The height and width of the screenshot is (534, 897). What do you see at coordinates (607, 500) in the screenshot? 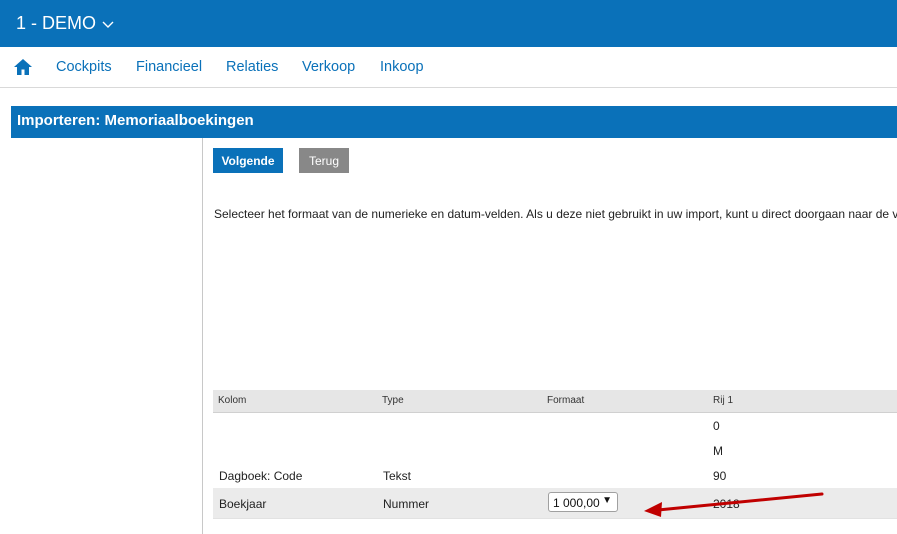
I see `caret-down-icon: ▼` at bounding box center [607, 500].